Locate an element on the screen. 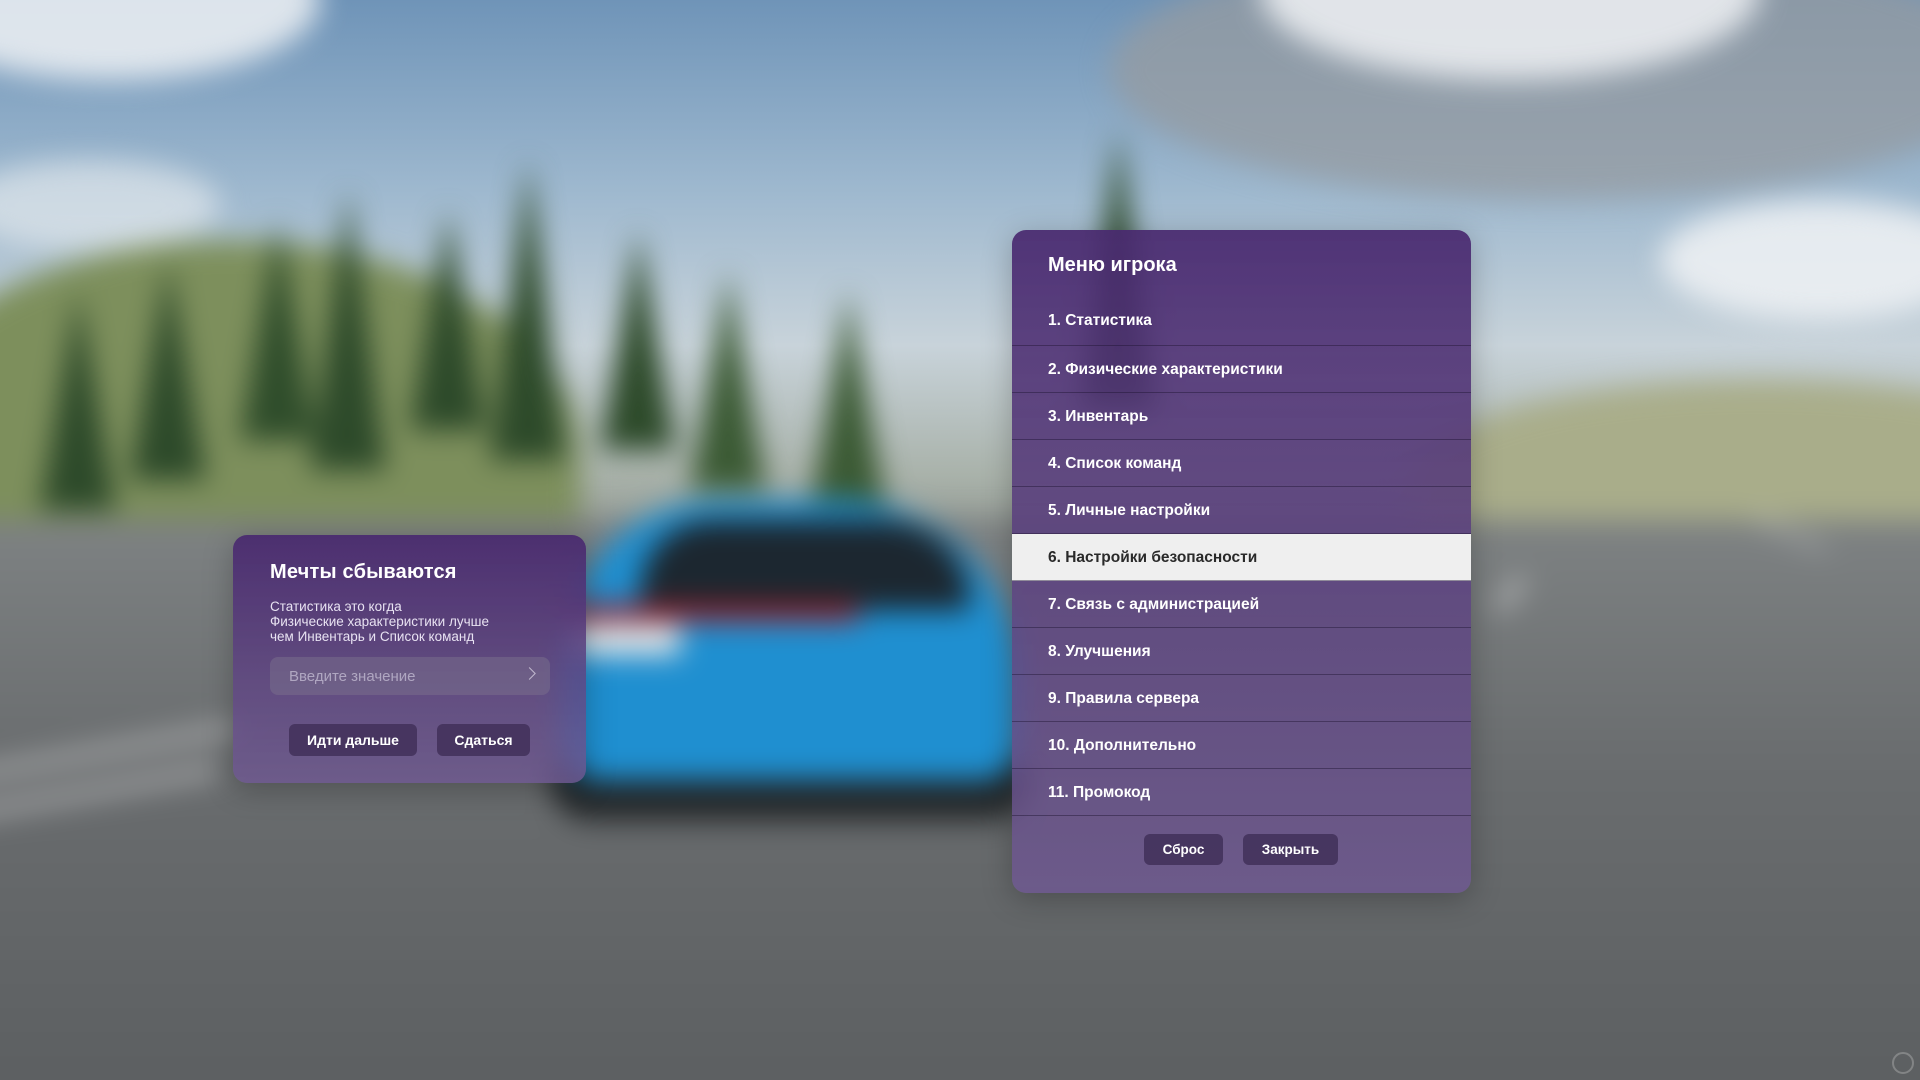 The image size is (1920, 1080). menu-item-security-settings: 6. Настройки безопасности is located at coordinates (1241, 557).